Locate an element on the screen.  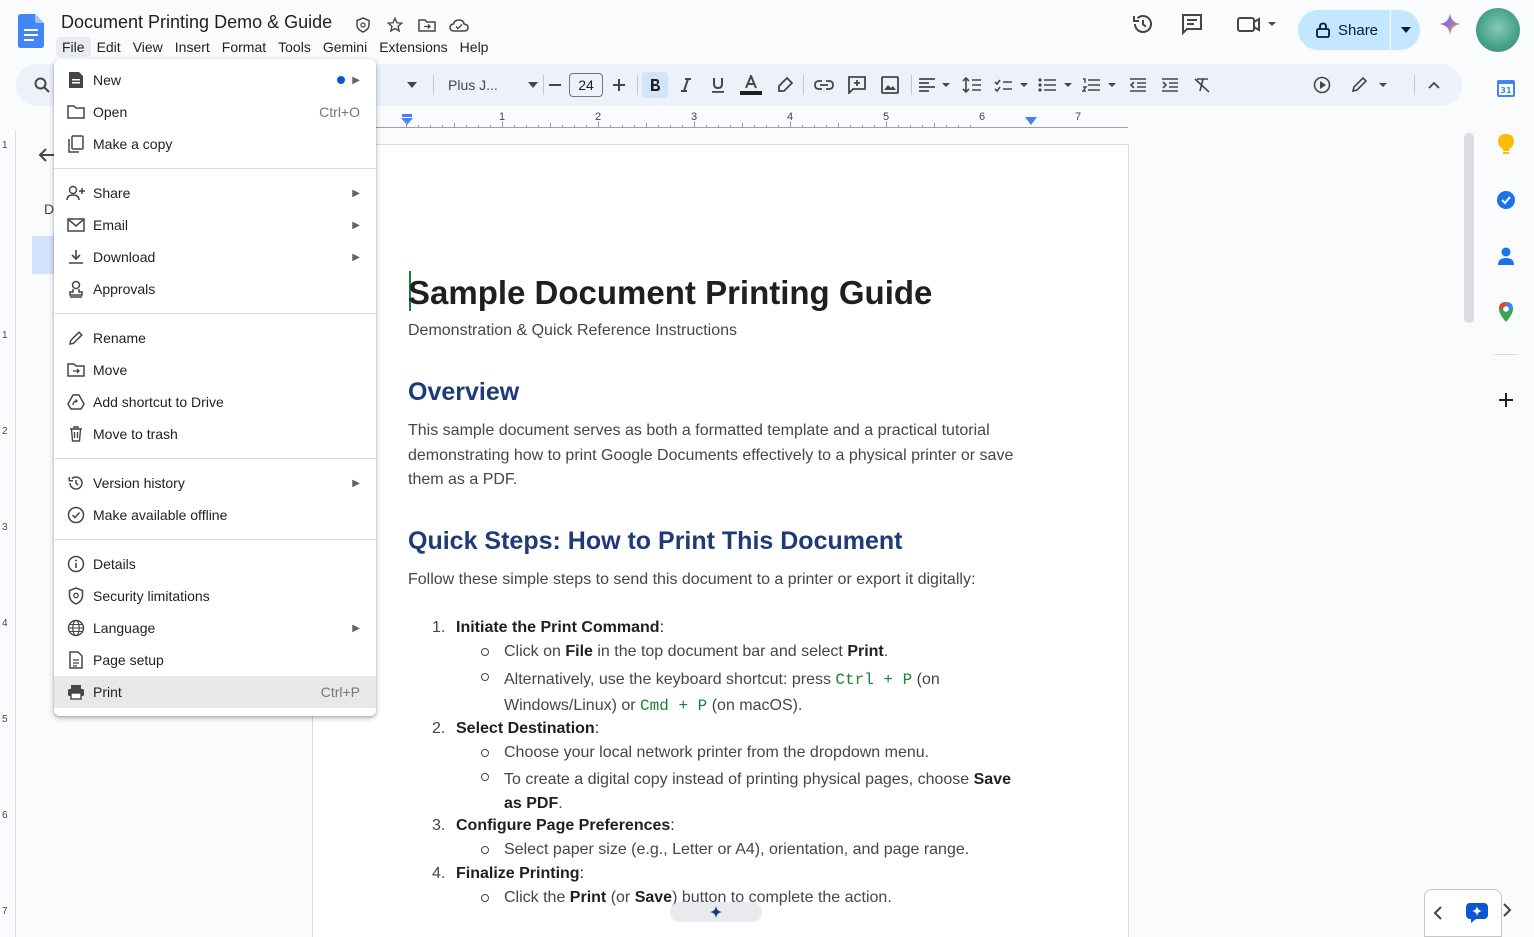
history-icon is located at coordinates (1143, 24).